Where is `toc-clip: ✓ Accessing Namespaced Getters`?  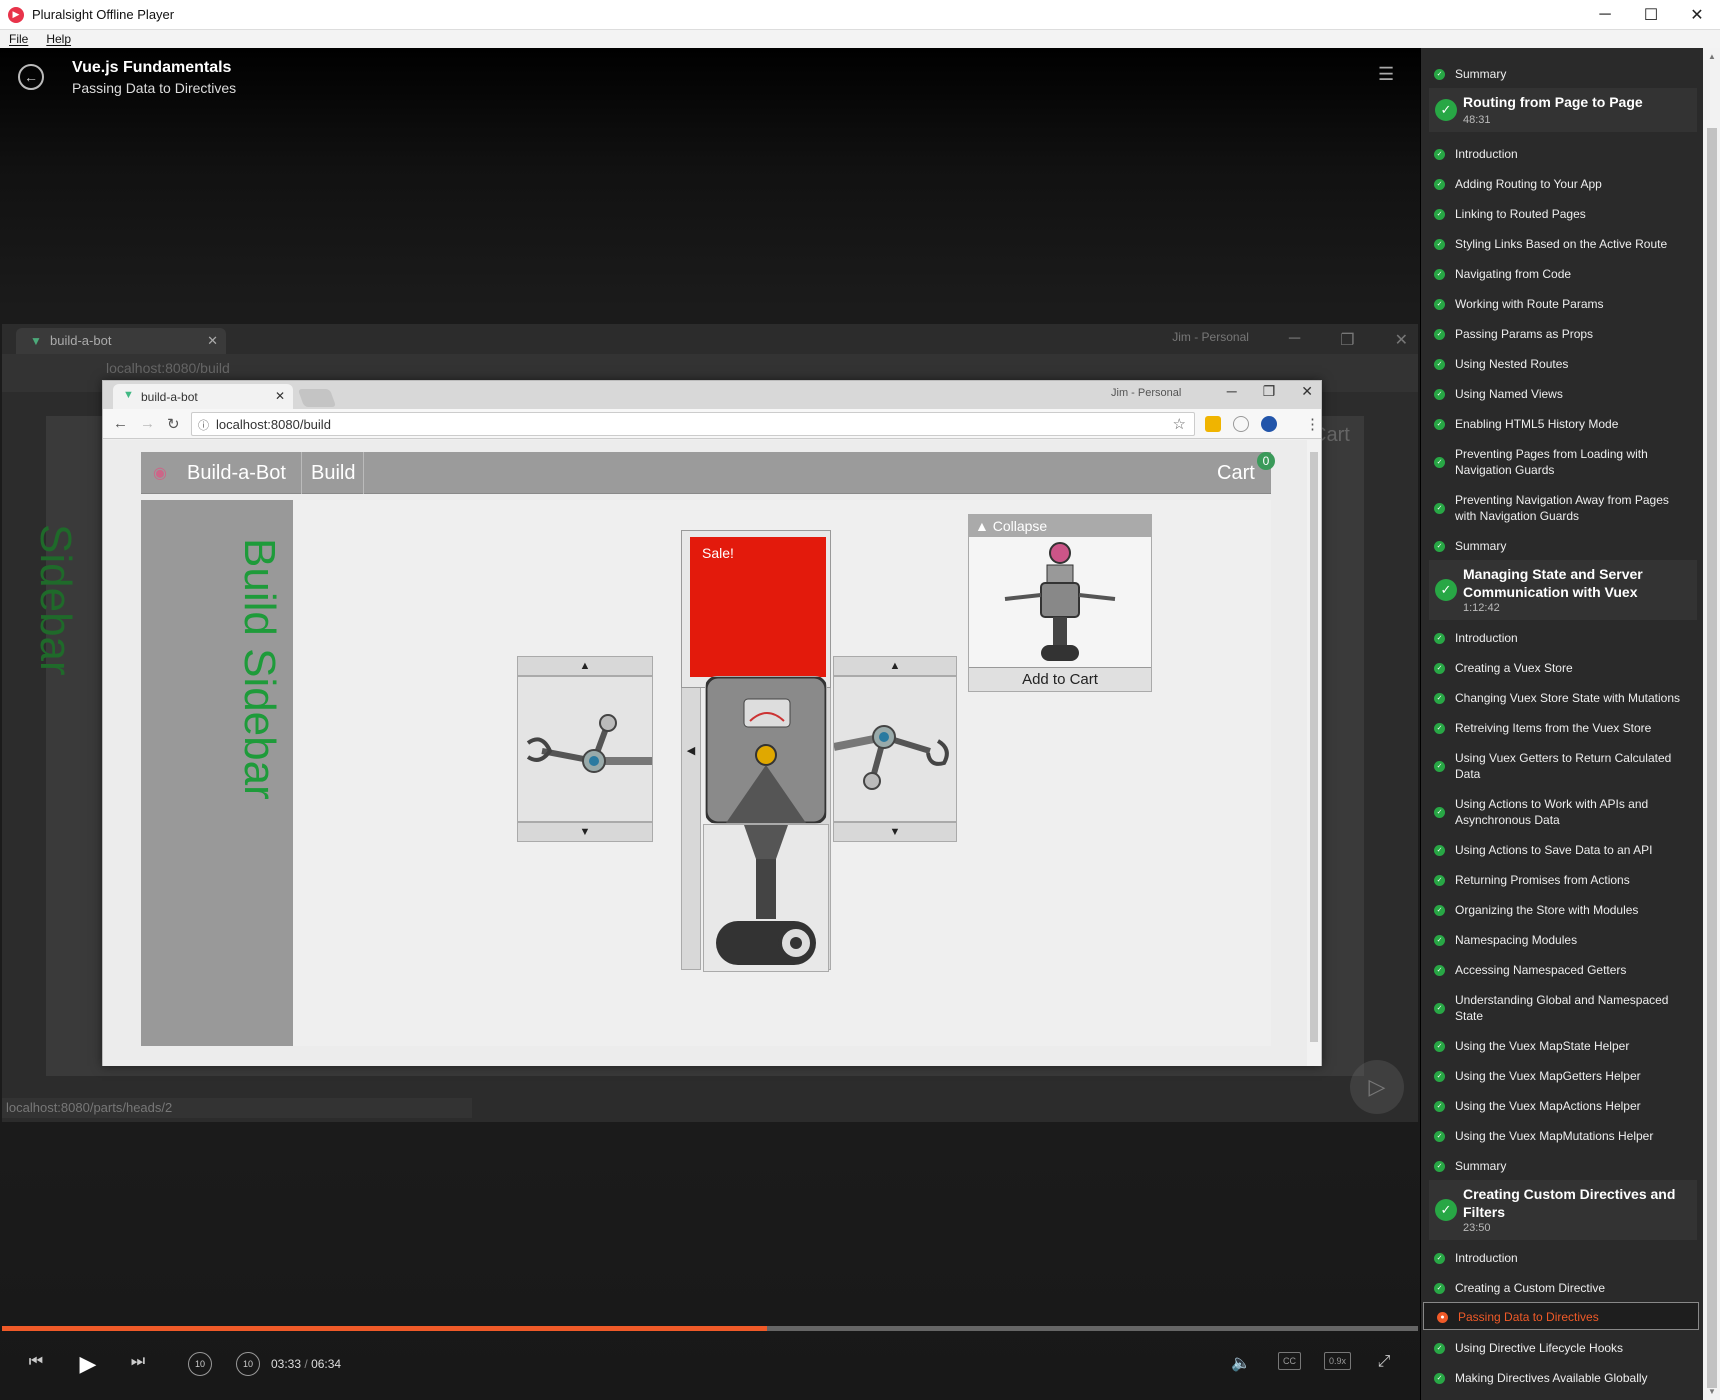 toc-clip: ✓ Accessing Namespaced Getters is located at coordinates (1570, 970).